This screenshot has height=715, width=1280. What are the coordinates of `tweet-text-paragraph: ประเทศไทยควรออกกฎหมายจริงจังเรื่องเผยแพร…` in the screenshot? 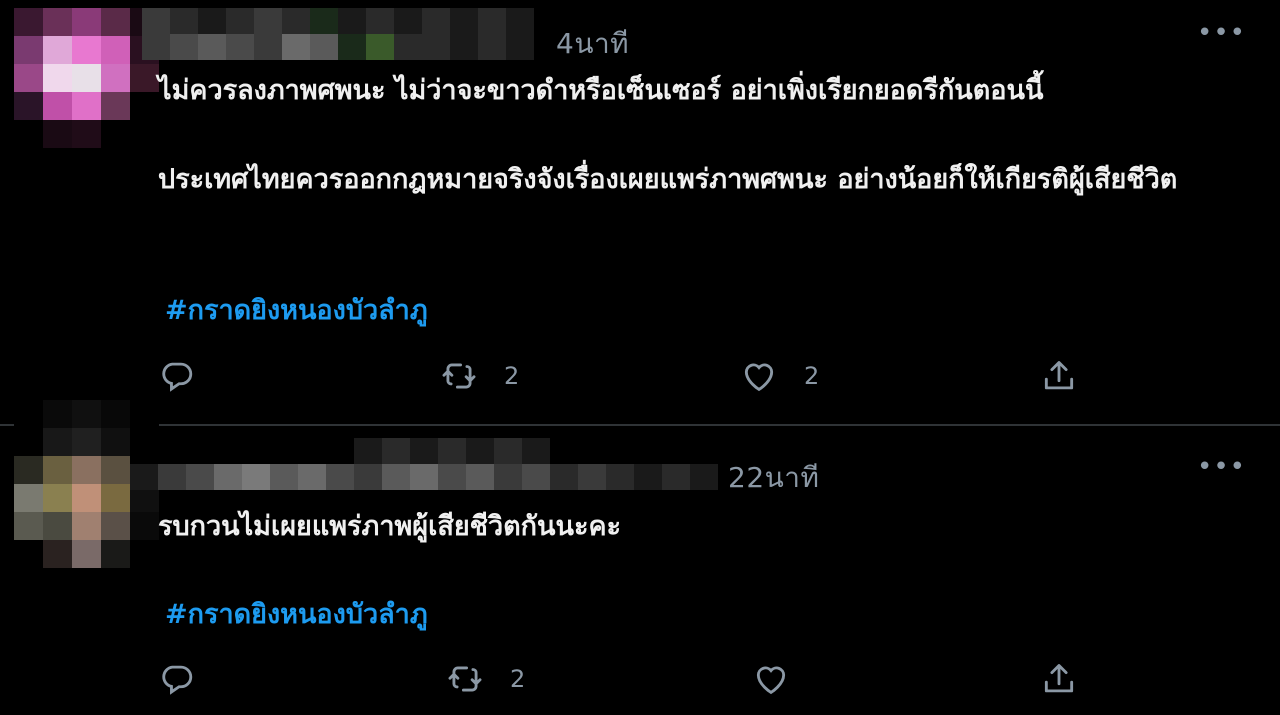 It's located at (668, 179).